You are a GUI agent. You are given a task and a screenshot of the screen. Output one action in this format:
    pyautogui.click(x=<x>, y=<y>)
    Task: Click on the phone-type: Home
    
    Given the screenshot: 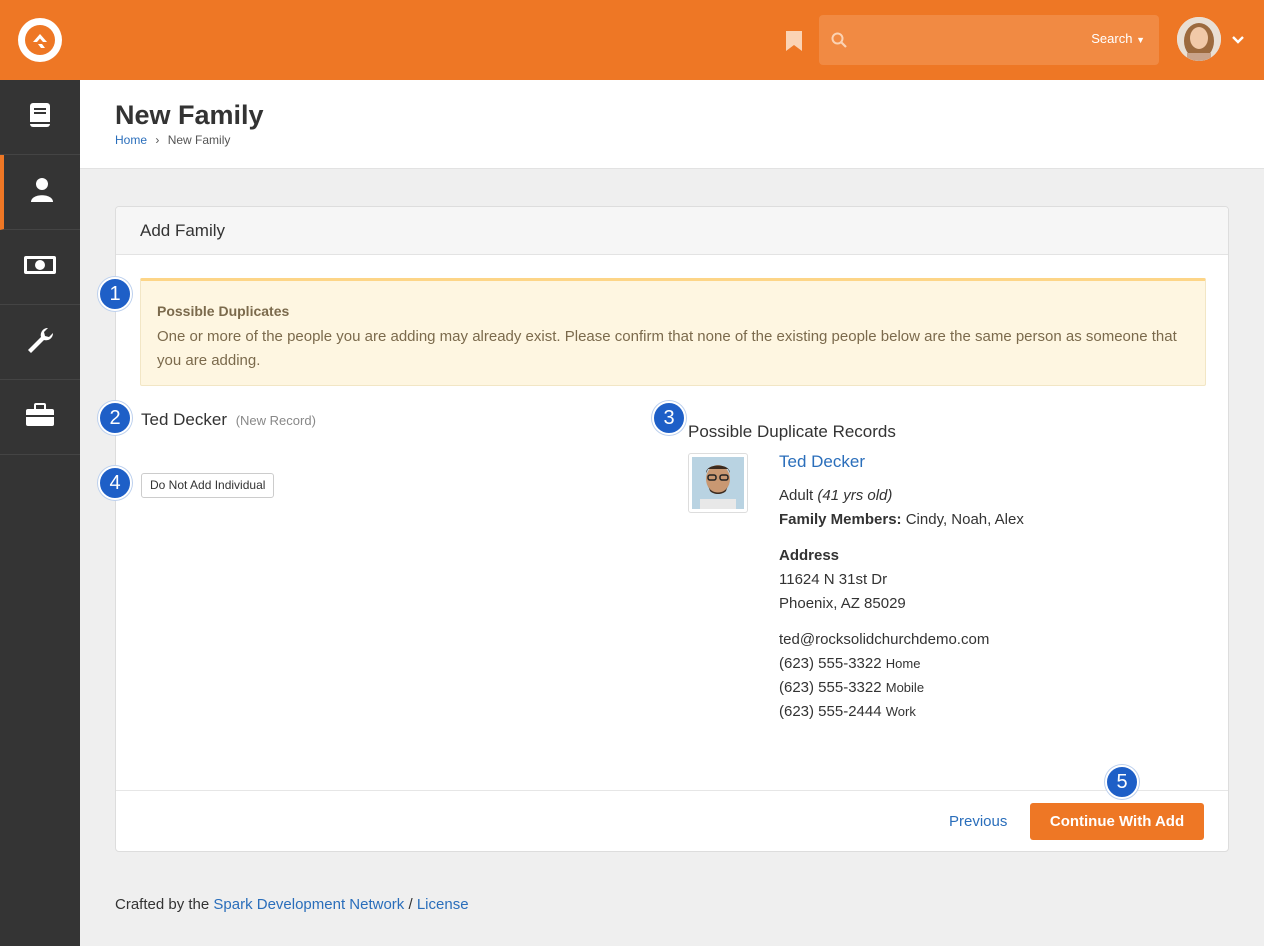 What is the action you would take?
    pyautogui.click(x=903, y=663)
    